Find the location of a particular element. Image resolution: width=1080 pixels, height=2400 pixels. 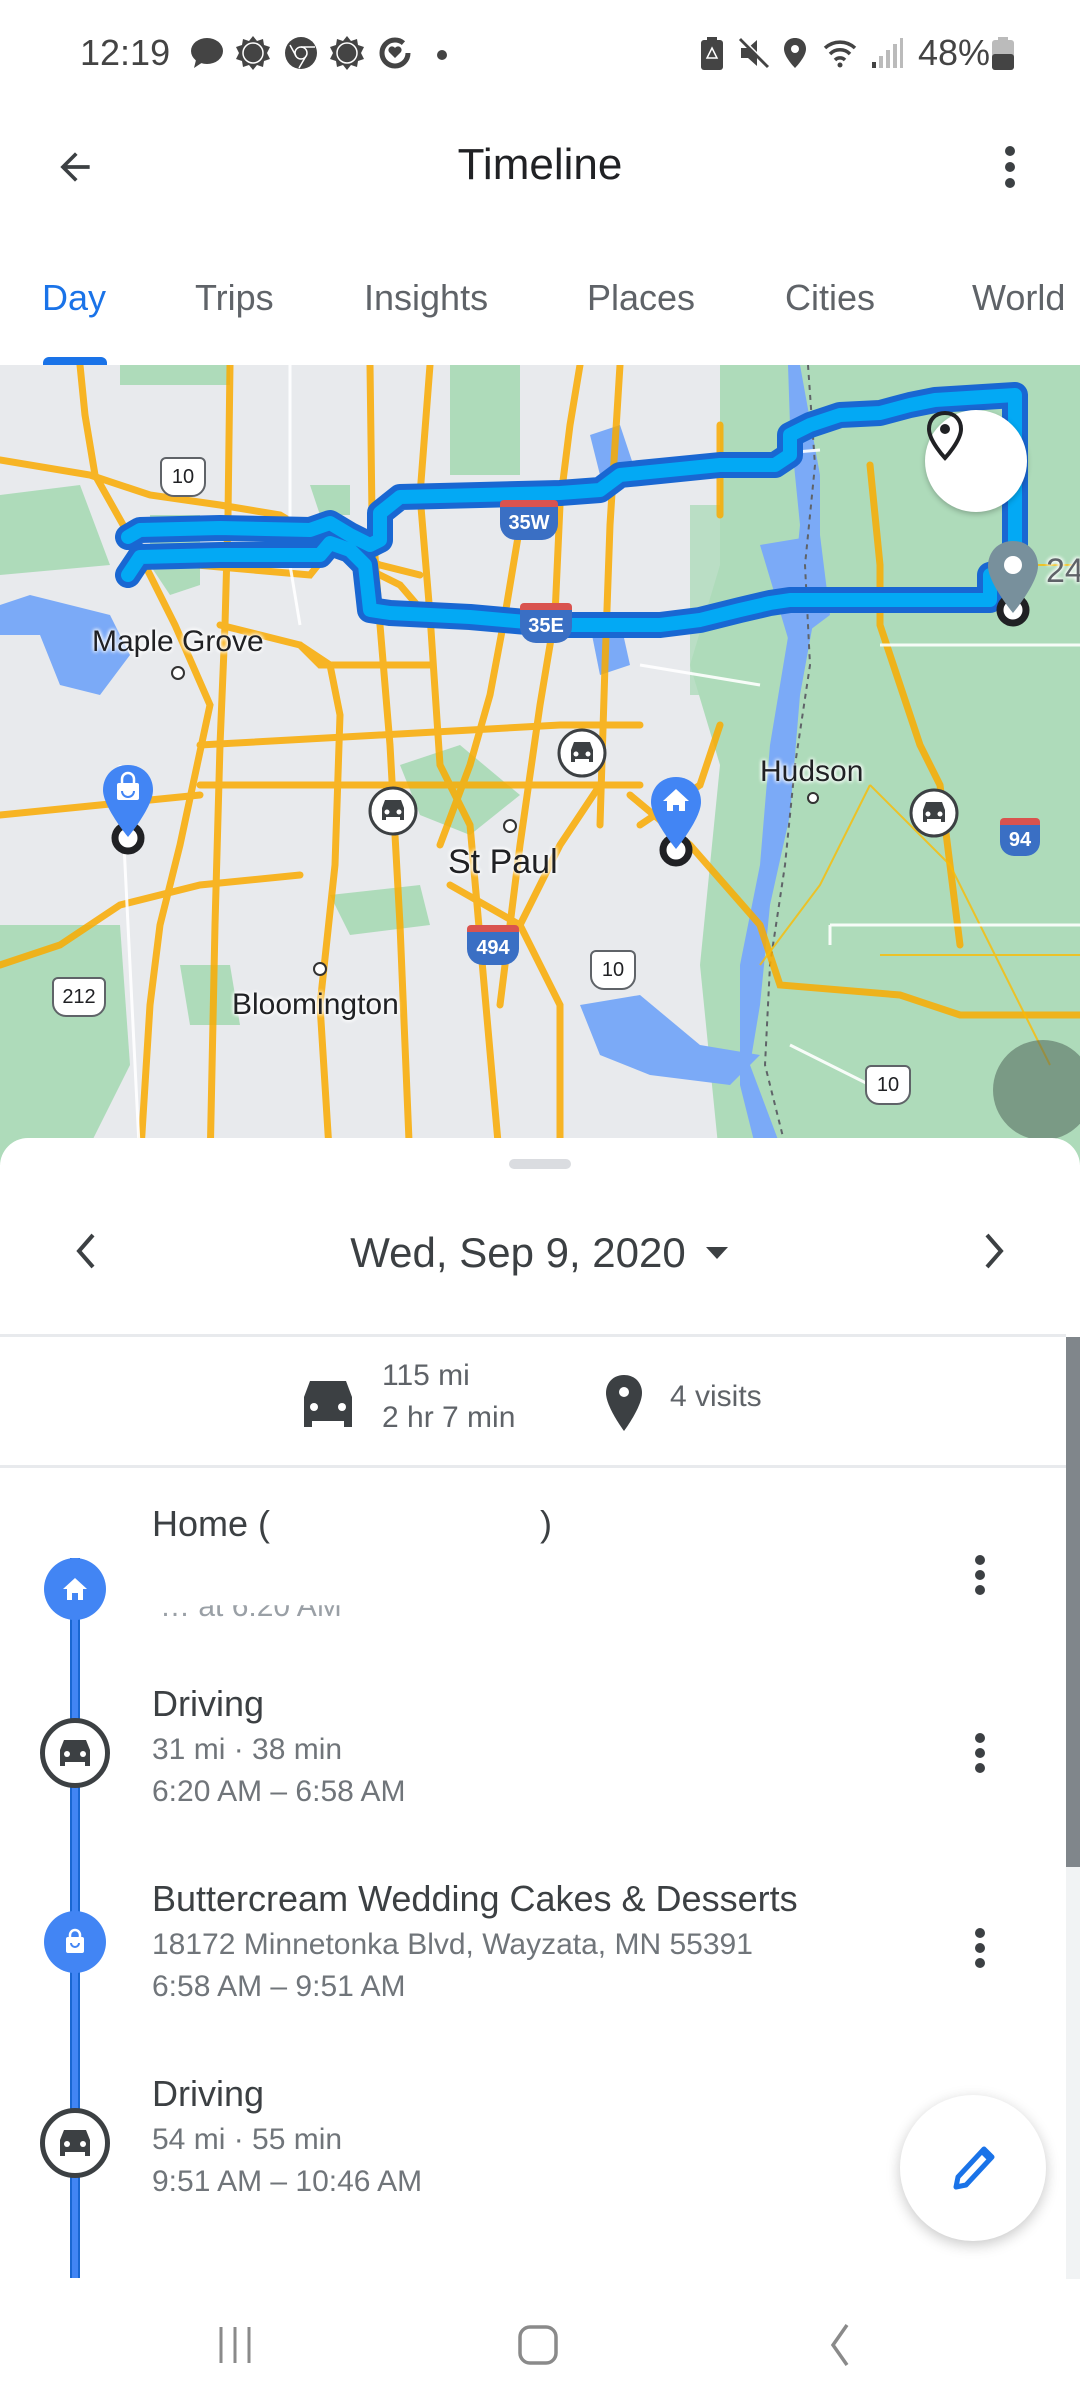

app-bar: Timeline is located at coordinates (540, 180).